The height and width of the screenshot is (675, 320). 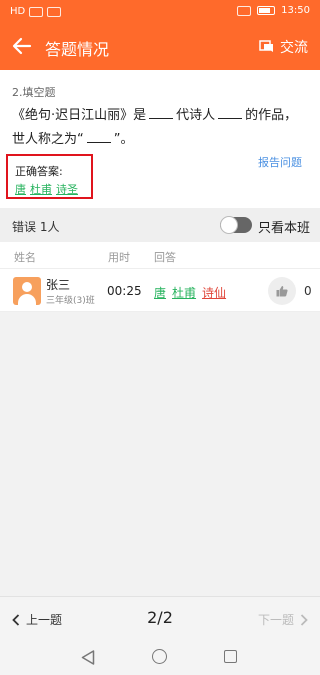 I want to click on system-nav-bar, so click(x=160, y=657).